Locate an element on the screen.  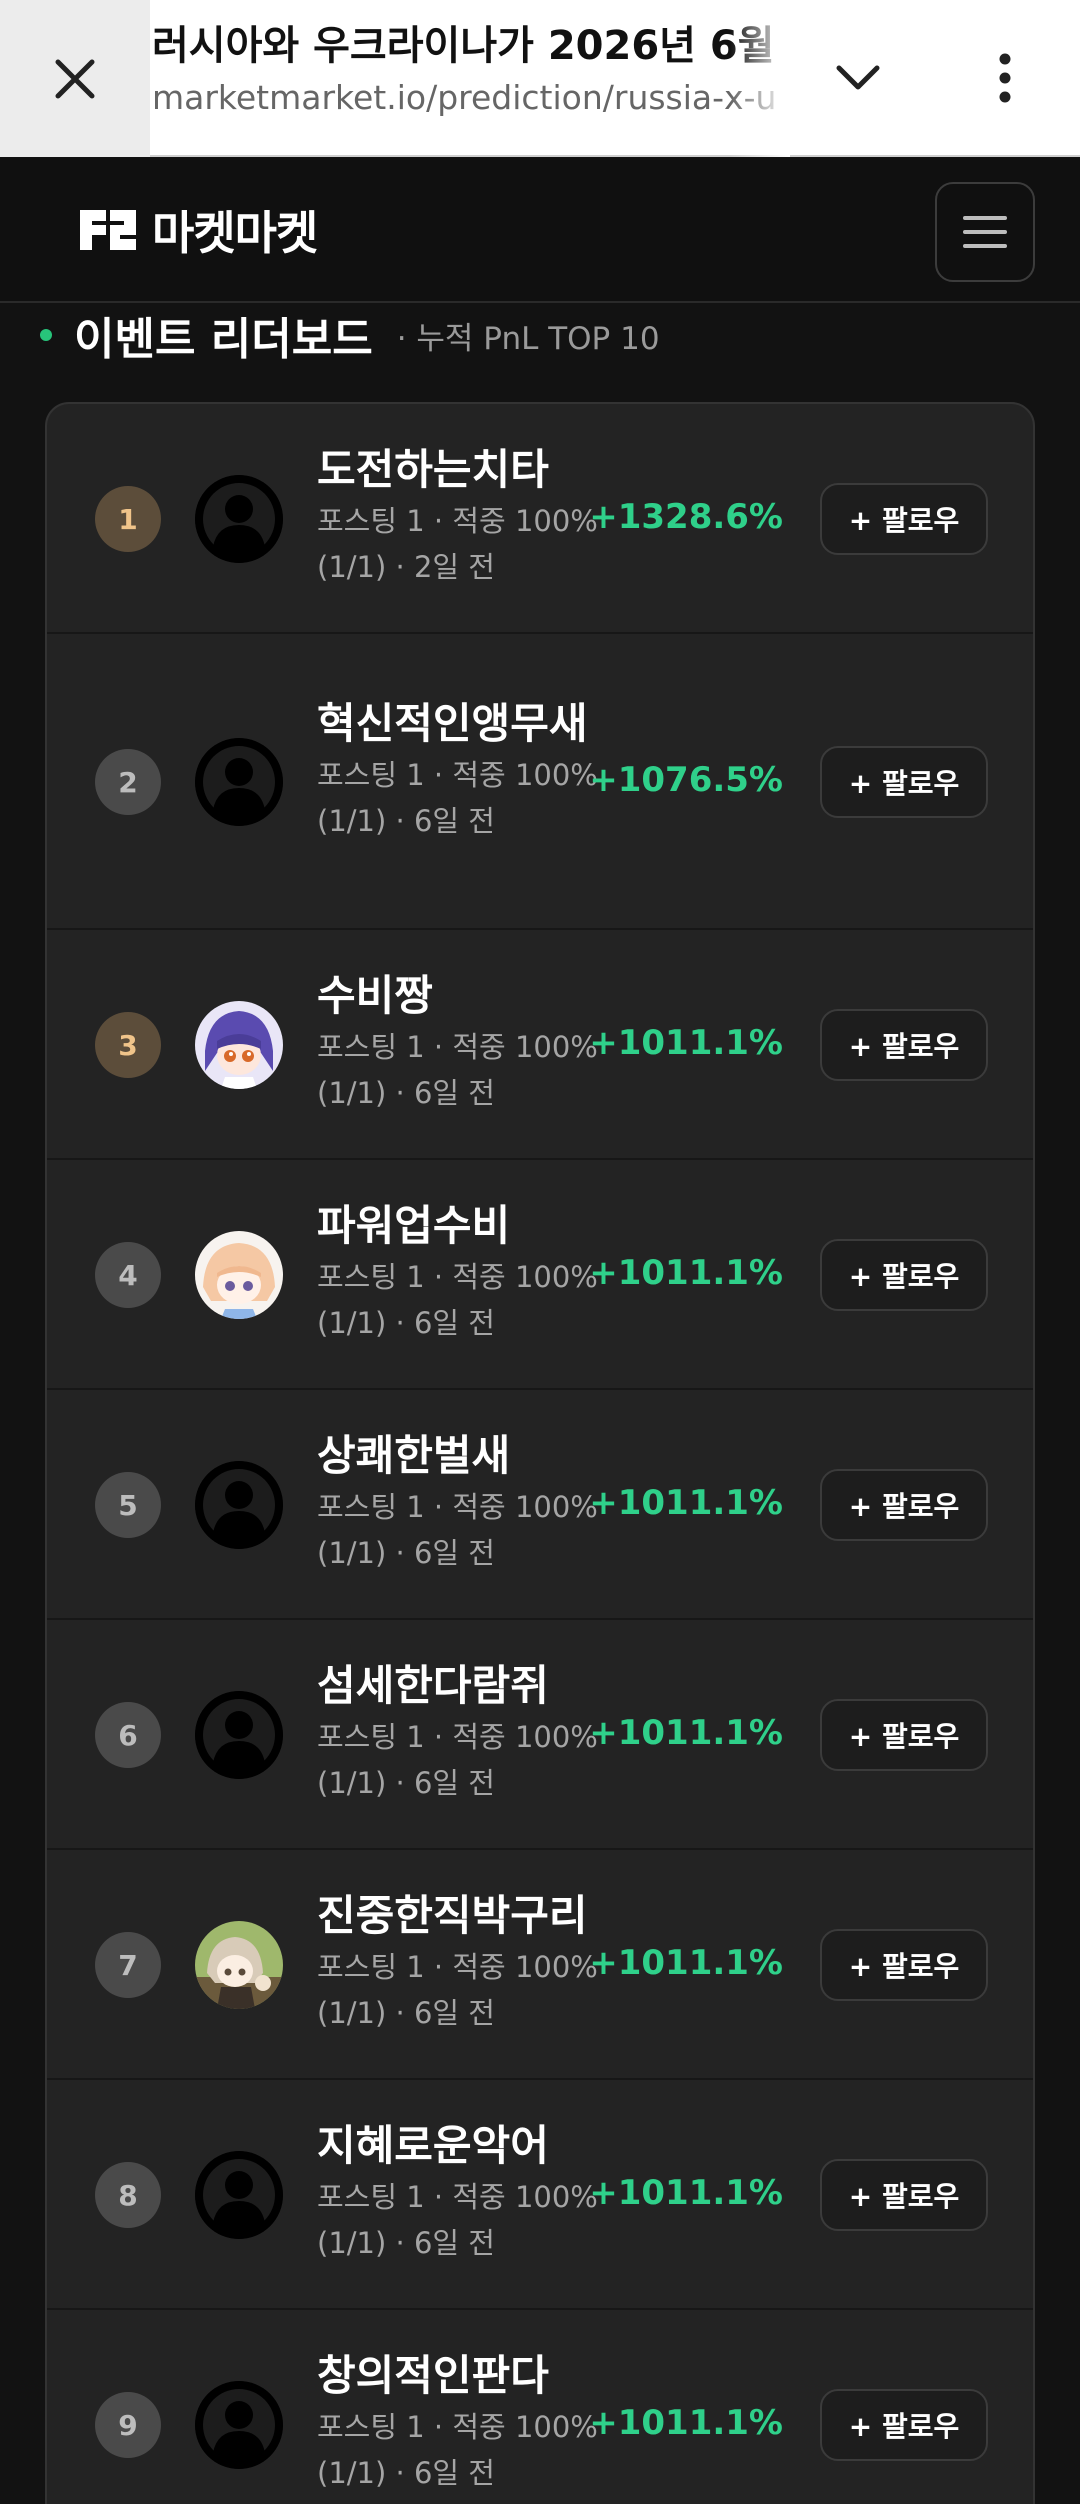
more-vertical-icon is located at coordinates (1005, 78).